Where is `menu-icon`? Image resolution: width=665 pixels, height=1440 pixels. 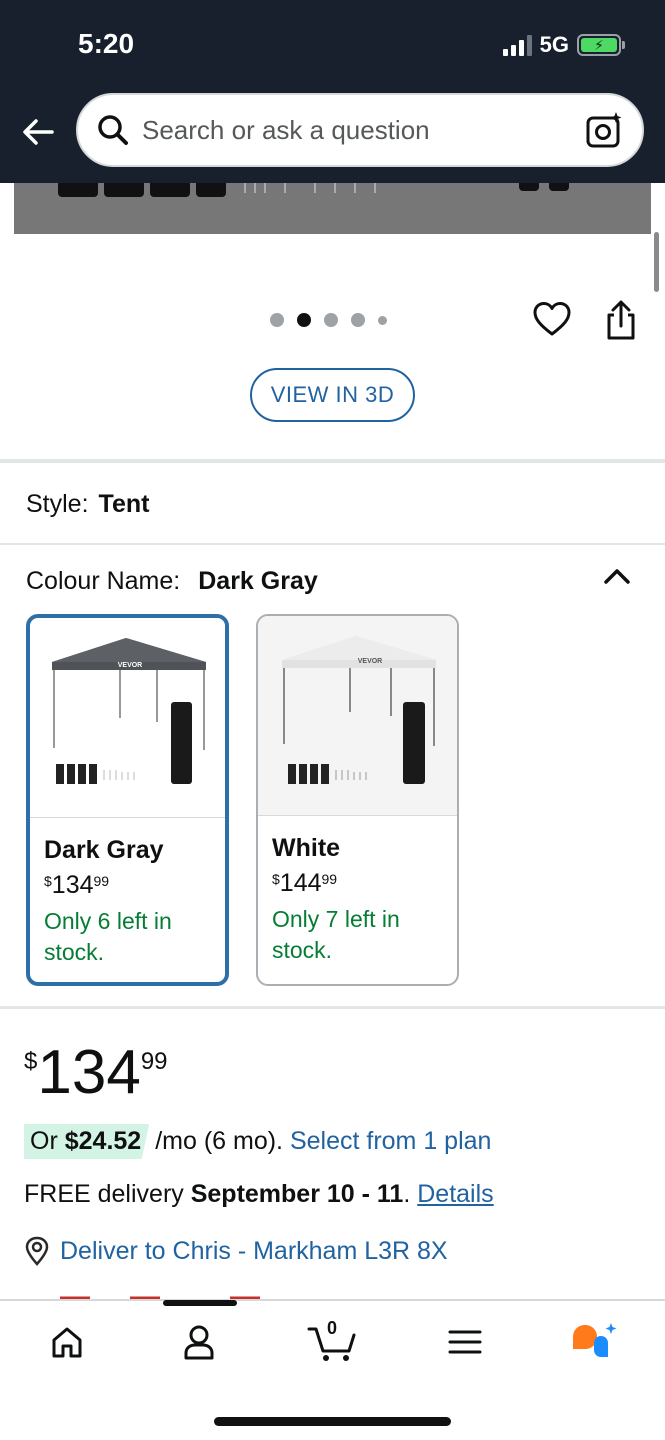
menu-icon is located at coordinates (465, 1342).